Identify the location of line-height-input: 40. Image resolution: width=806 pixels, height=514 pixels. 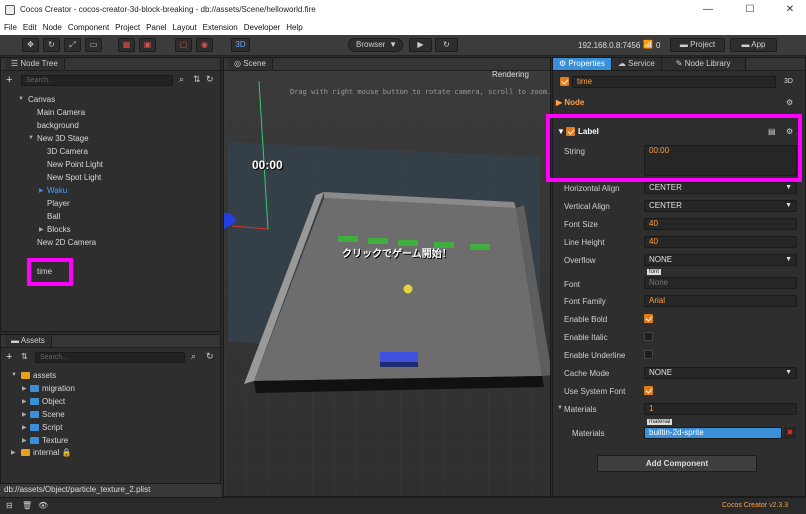
(720, 242).